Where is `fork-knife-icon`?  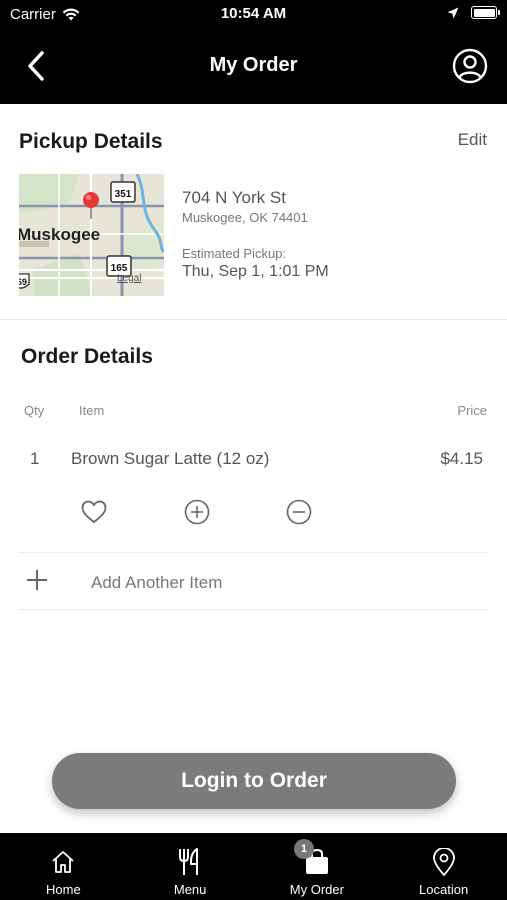 fork-knife-icon is located at coordinates (190, 862).